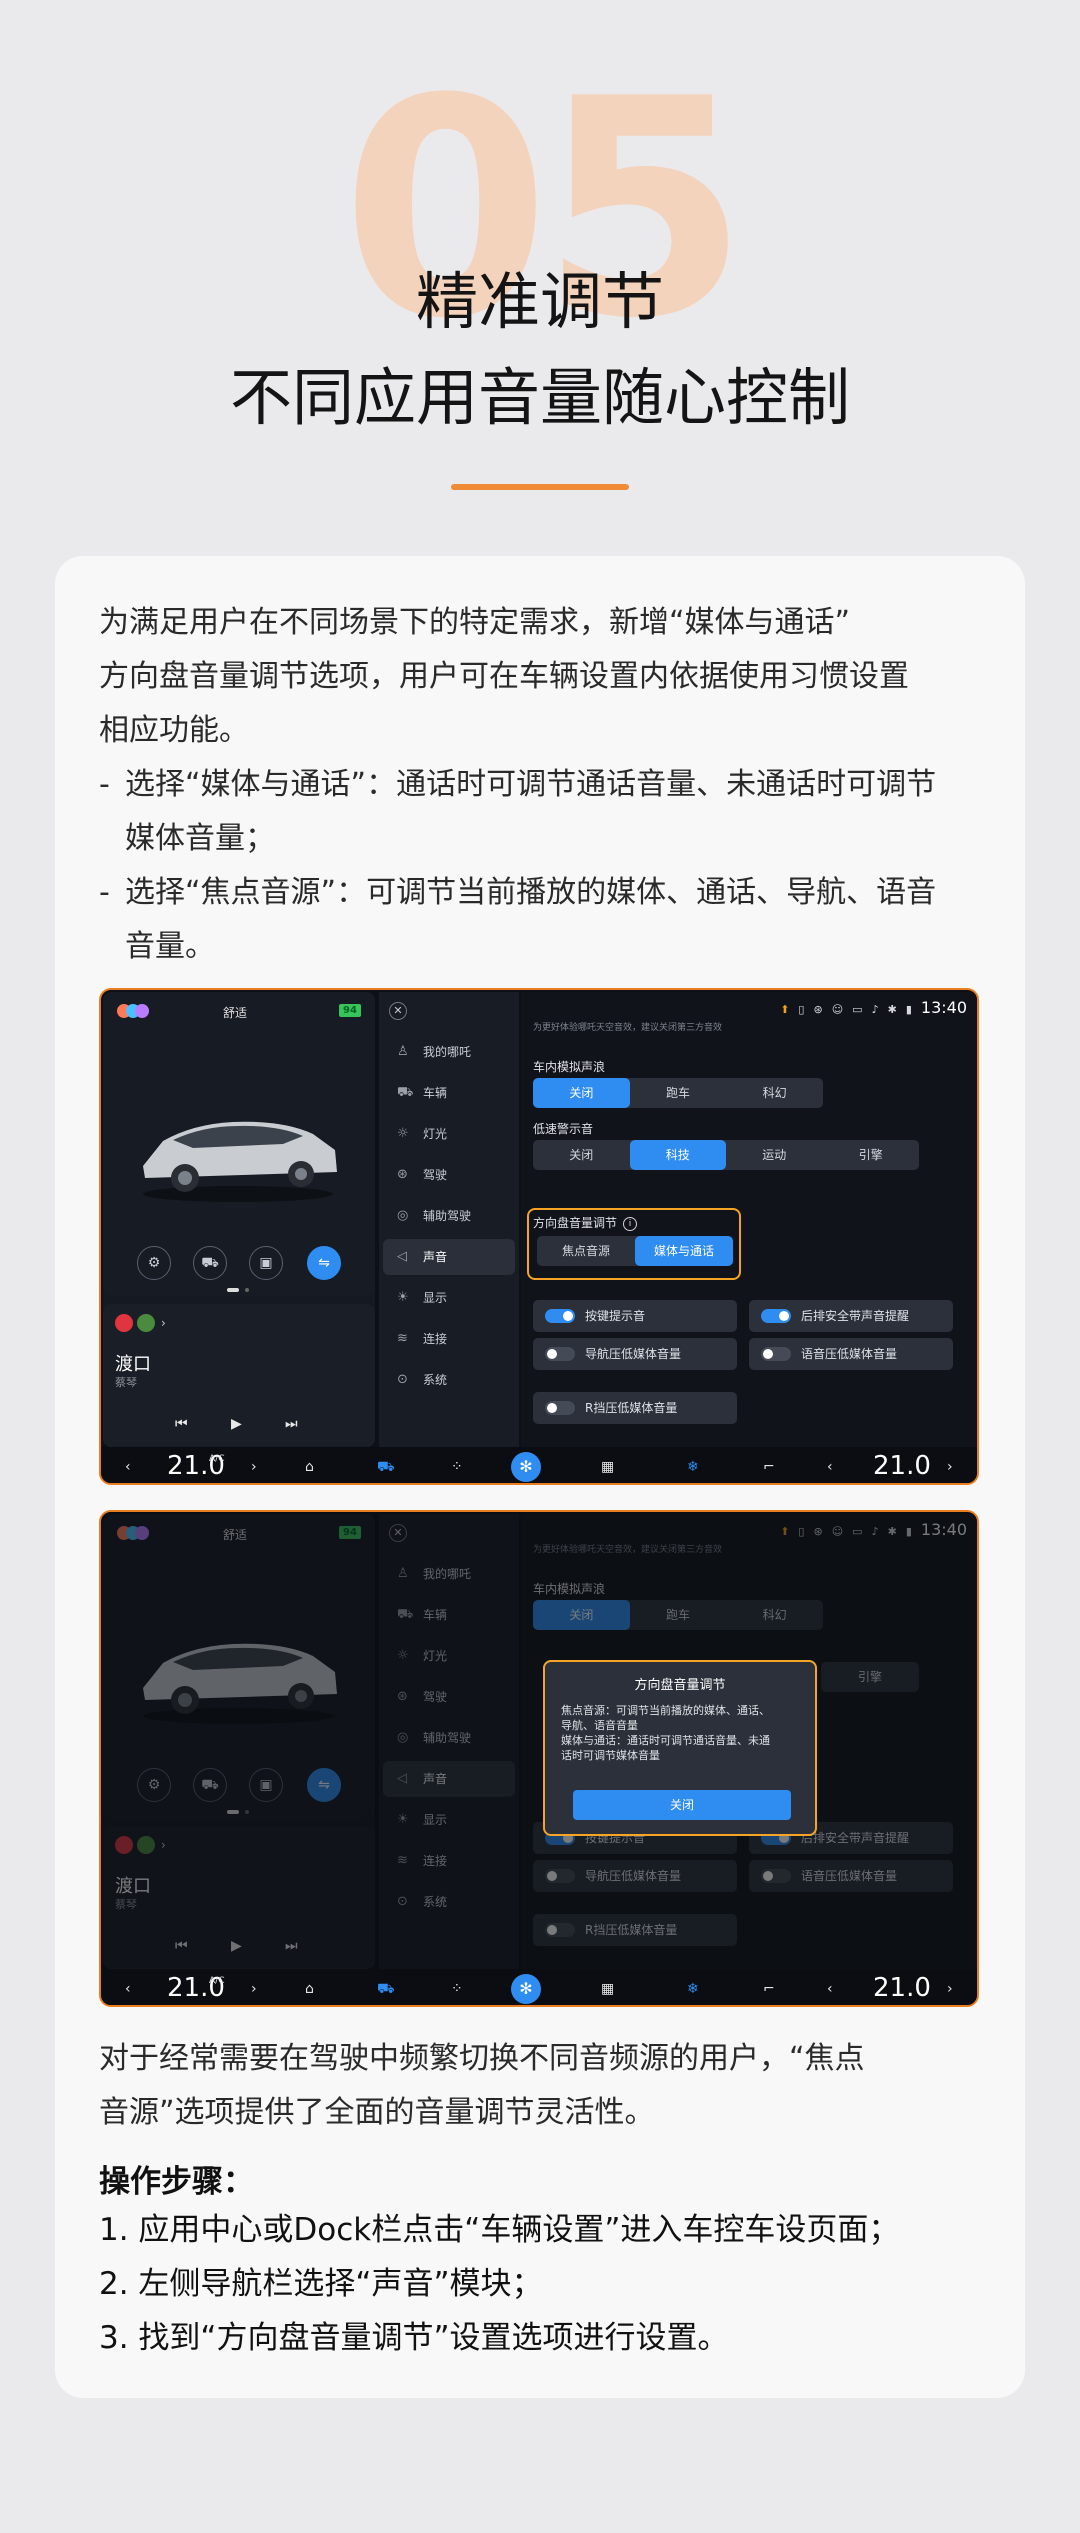  Describe the element at coordinates (569, 1067) in the screenshot. I see `sim-wave-label: 车内模拟声浪` at that location.